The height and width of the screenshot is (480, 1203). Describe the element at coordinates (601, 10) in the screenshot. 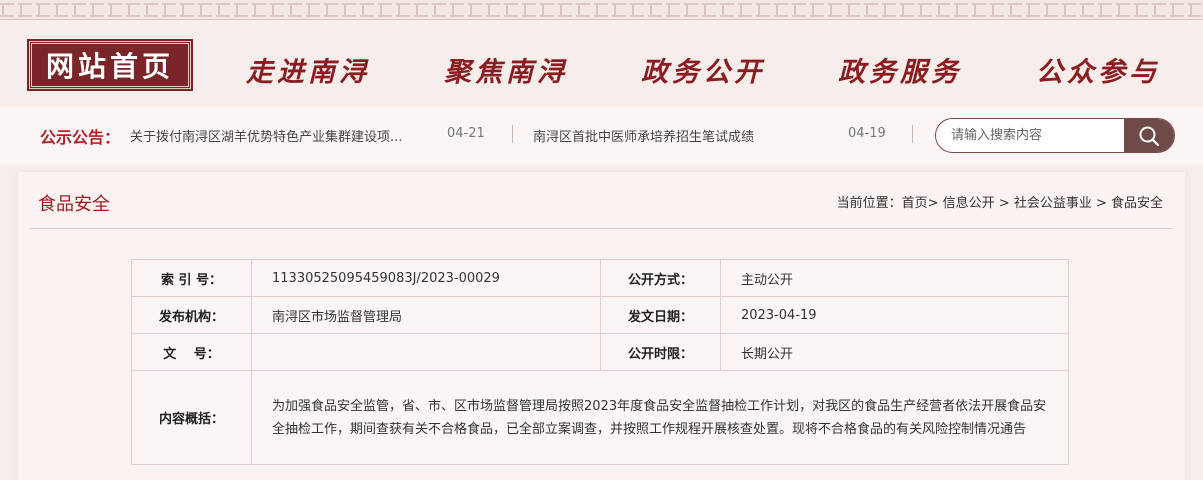

I see `top-decorative-border` at that location.